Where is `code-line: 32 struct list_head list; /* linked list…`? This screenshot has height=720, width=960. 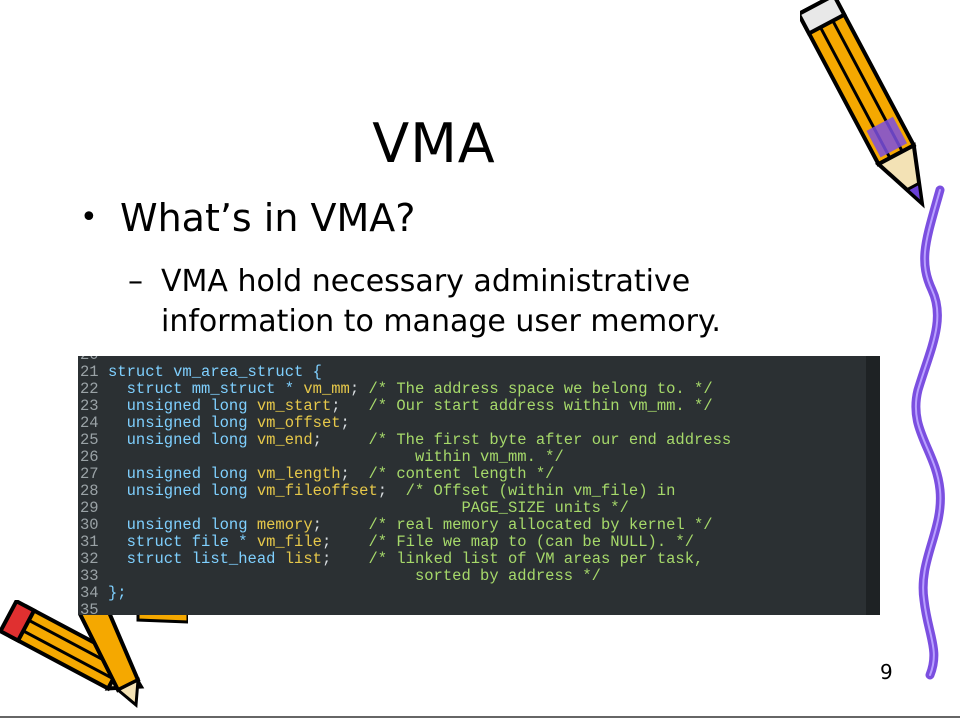 code-line: 32 struct list_head list; /* linked list… is located at coordinates (472, 559).